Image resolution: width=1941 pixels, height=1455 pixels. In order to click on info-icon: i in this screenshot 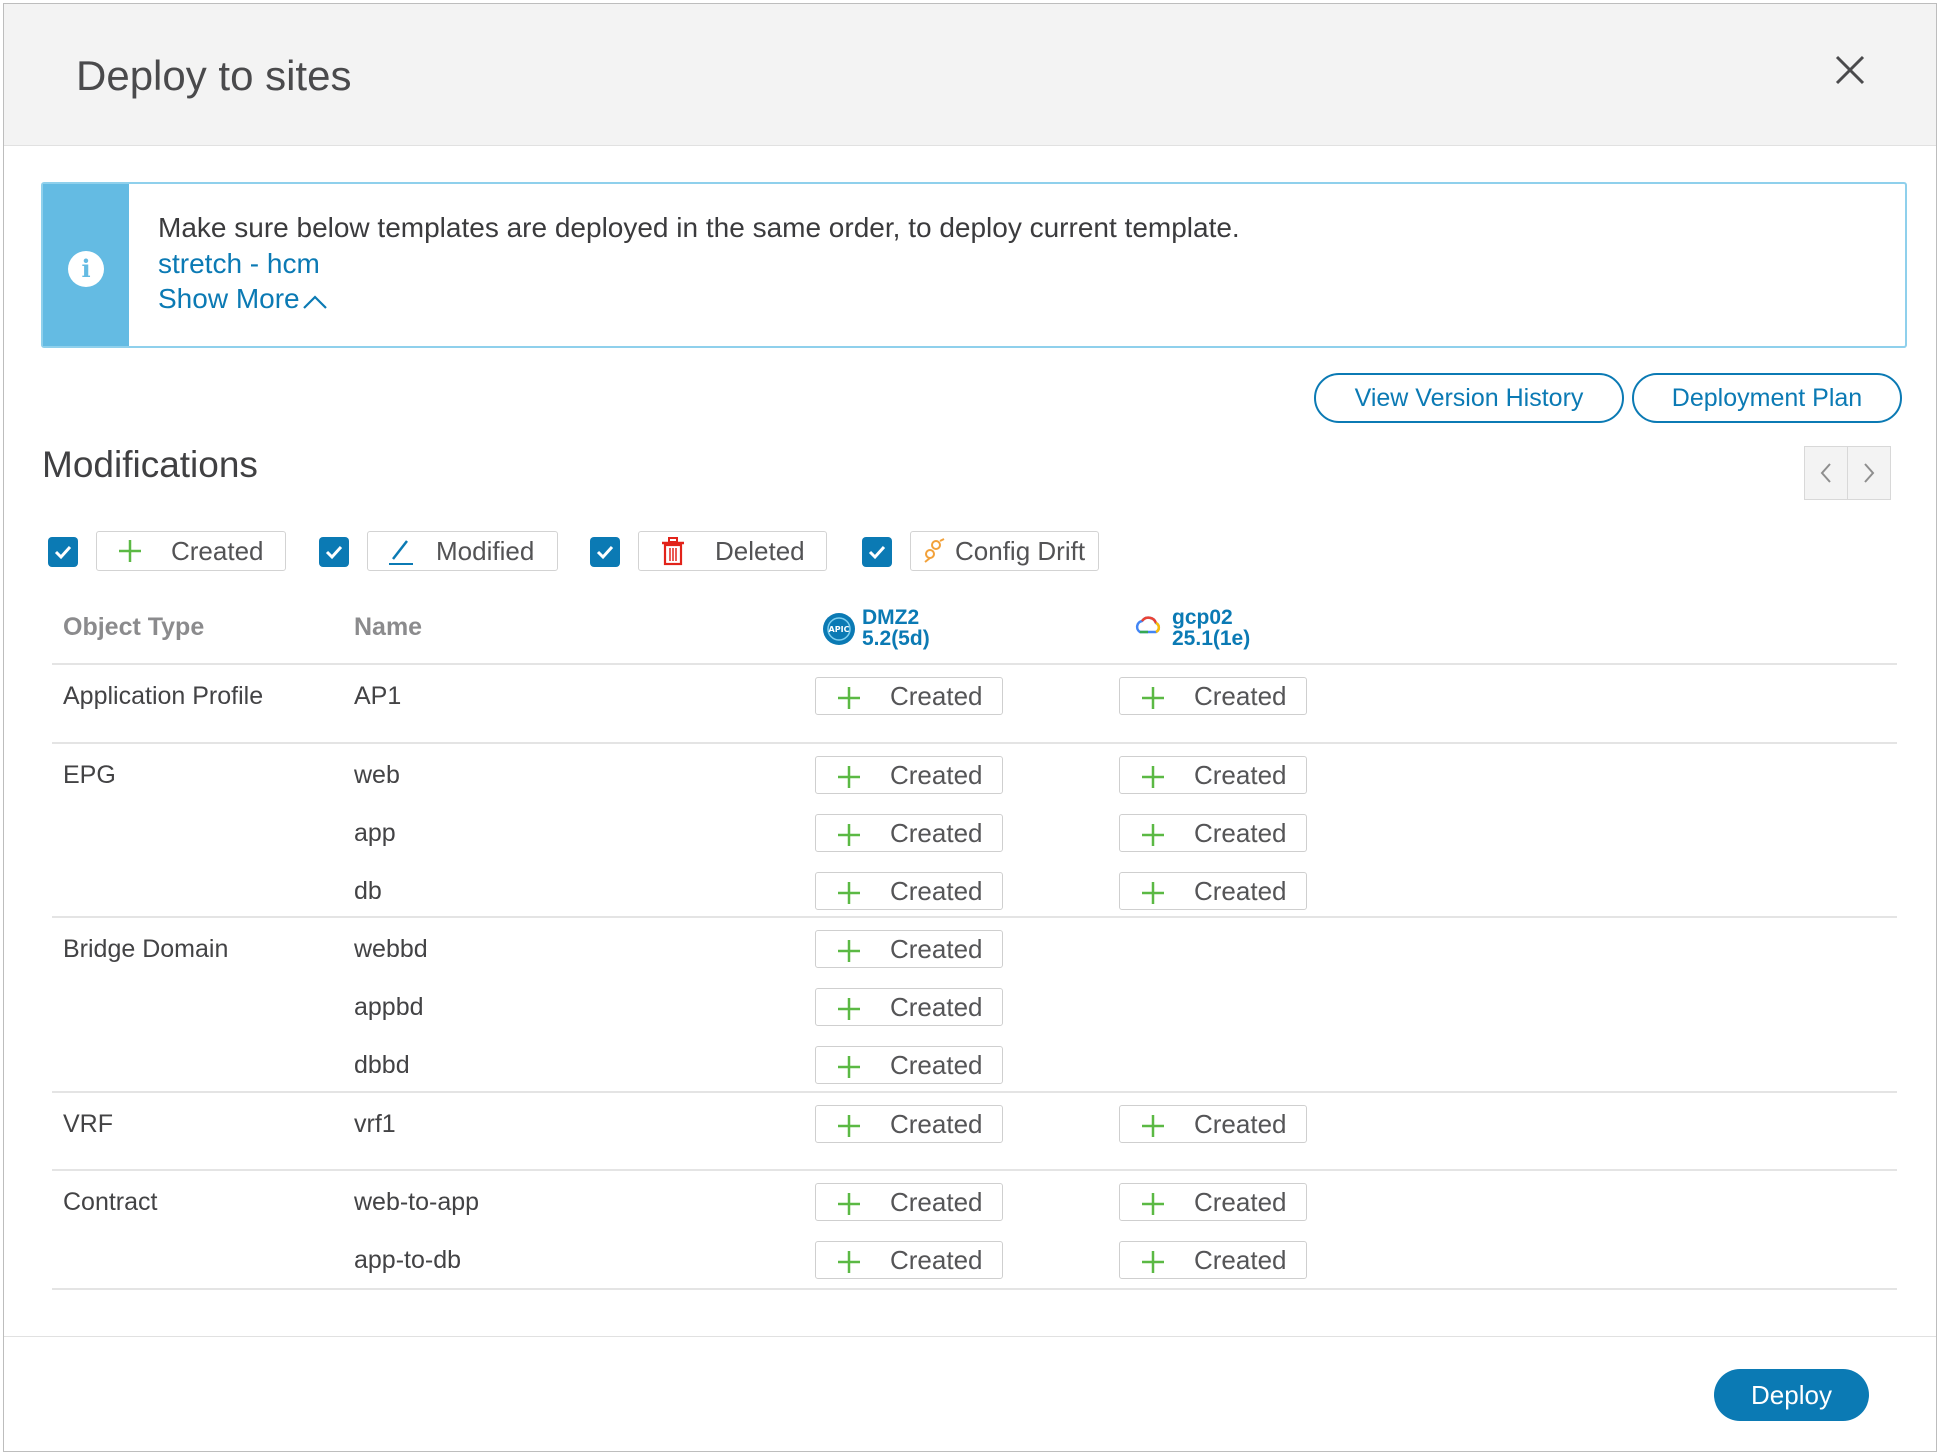, I will do `click(86, 269)`.